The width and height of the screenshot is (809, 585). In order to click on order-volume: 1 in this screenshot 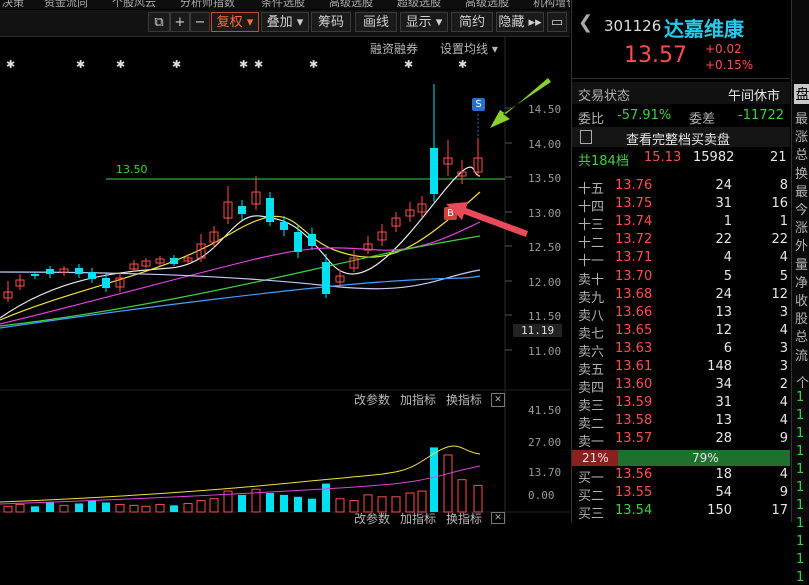, I will do `click(727, 222)`.